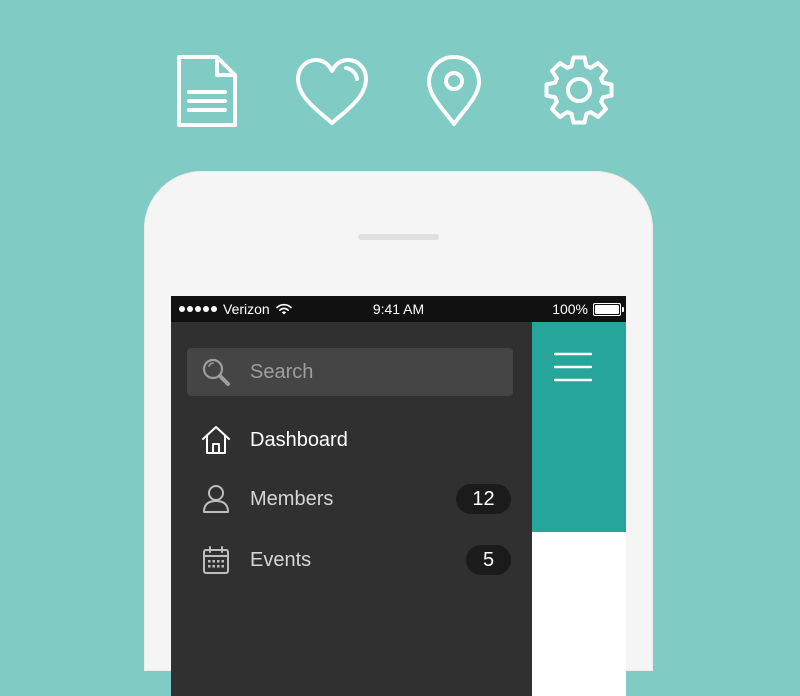 This screenshot has width=800, height=696. I want to click on nav-item-members: Members 12, so click(351, 499).